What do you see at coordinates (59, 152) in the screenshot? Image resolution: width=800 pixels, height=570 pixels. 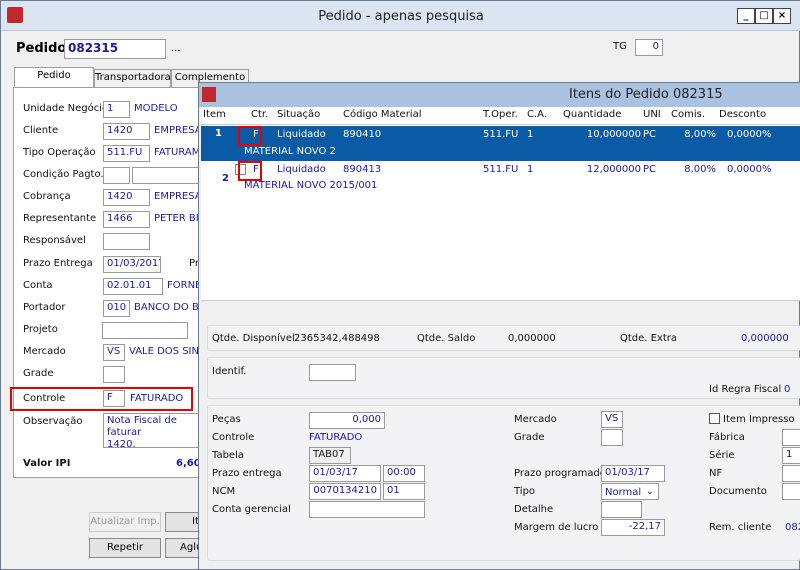 I see `tipo-operacao-label: Tipo Operação` at bounding box center [59, 152].